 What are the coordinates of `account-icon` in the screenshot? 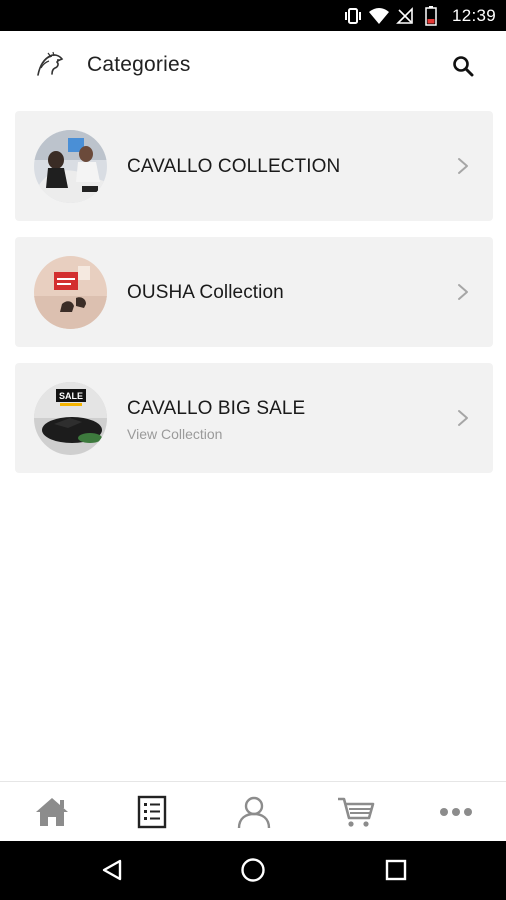 It's located at (254, 812).